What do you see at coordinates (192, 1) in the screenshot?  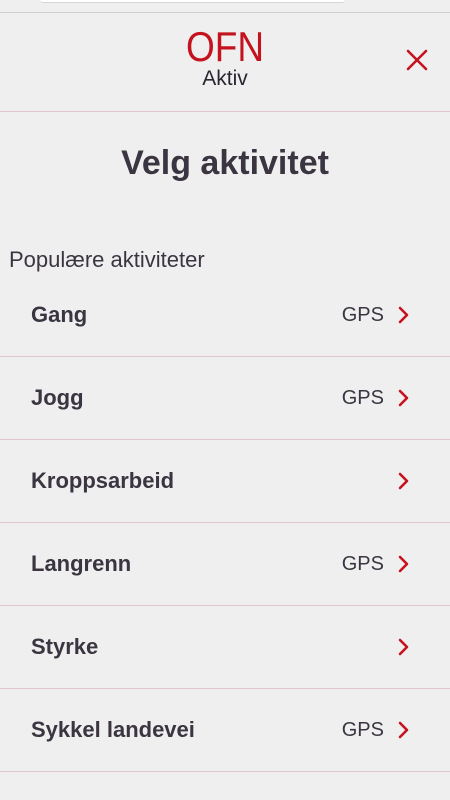 I see `top-search-bar-stub` at bounding box center [192, 1].